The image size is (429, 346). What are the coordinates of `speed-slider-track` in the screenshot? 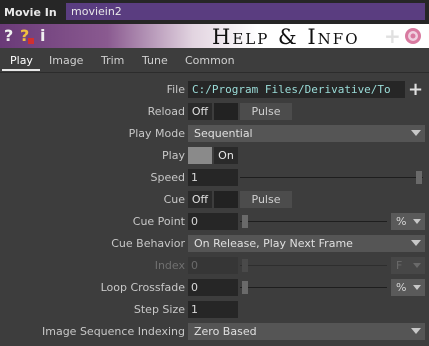 It's located at (331, 177).